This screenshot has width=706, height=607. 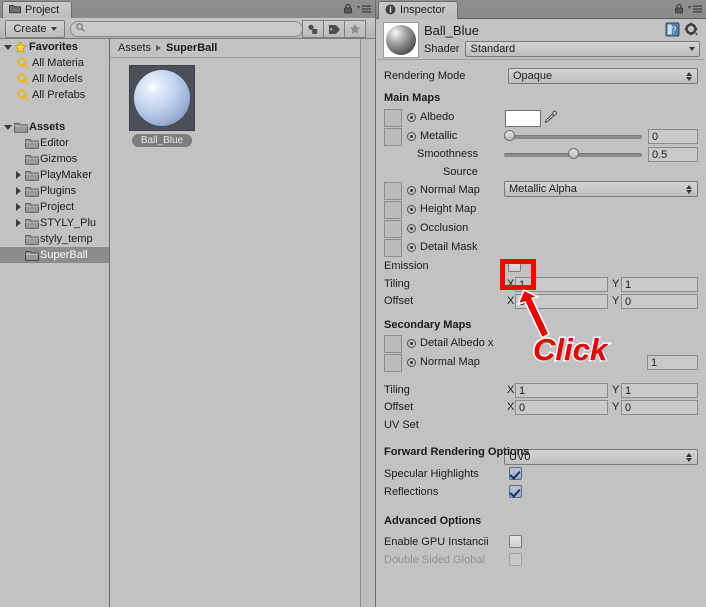 What do you see at coordinates (393, 229) in the screenshot?
I see `occlusion-texture-slot` at bounding box center [393, 229].